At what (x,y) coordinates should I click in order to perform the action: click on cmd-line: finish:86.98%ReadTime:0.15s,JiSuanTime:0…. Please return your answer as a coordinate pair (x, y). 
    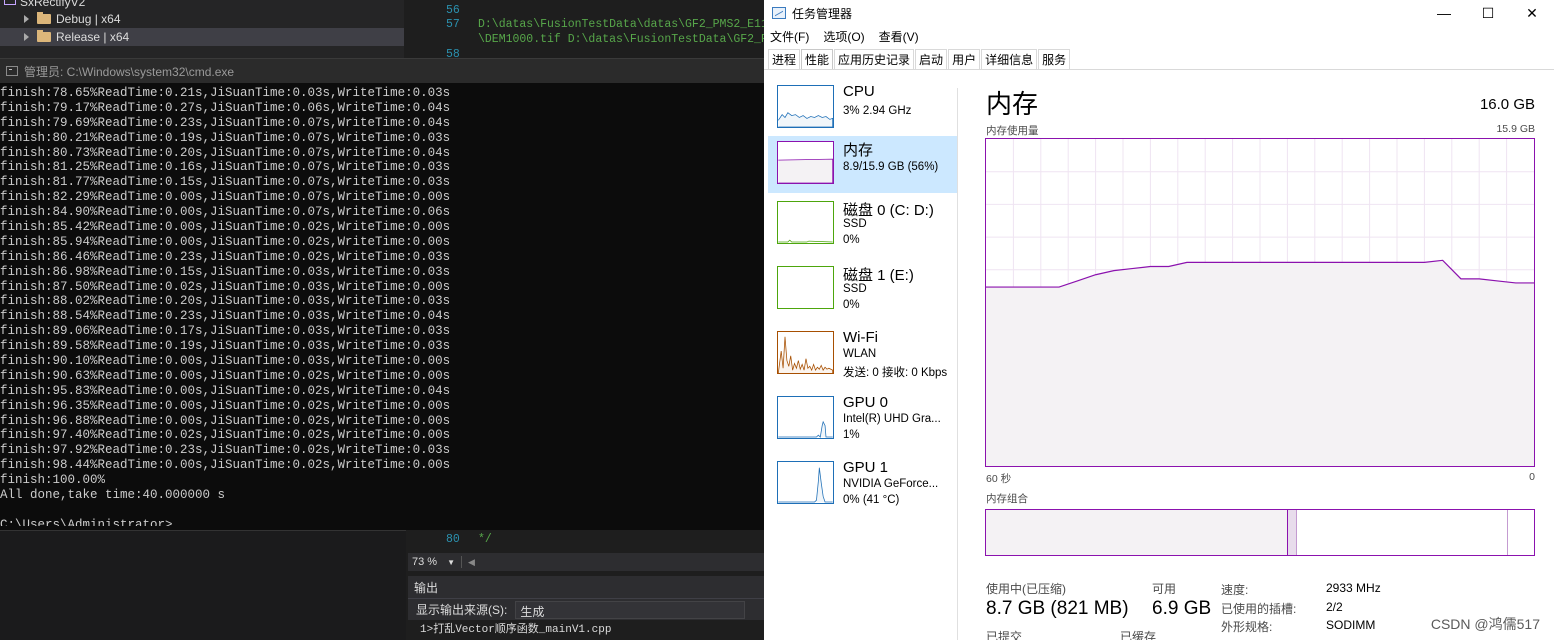
    Looking at the image, I should click on (225, 271).